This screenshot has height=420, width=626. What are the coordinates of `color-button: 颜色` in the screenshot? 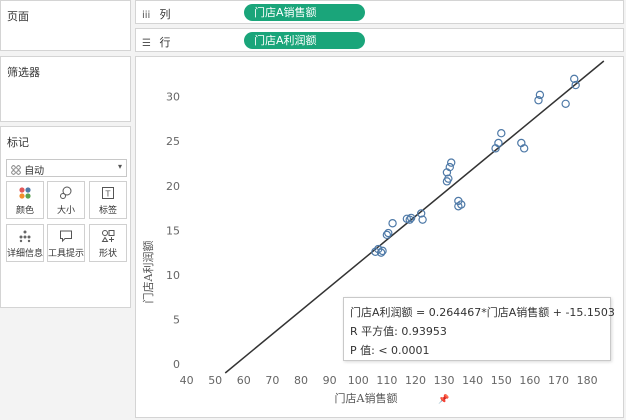 It's located at (25, 200).